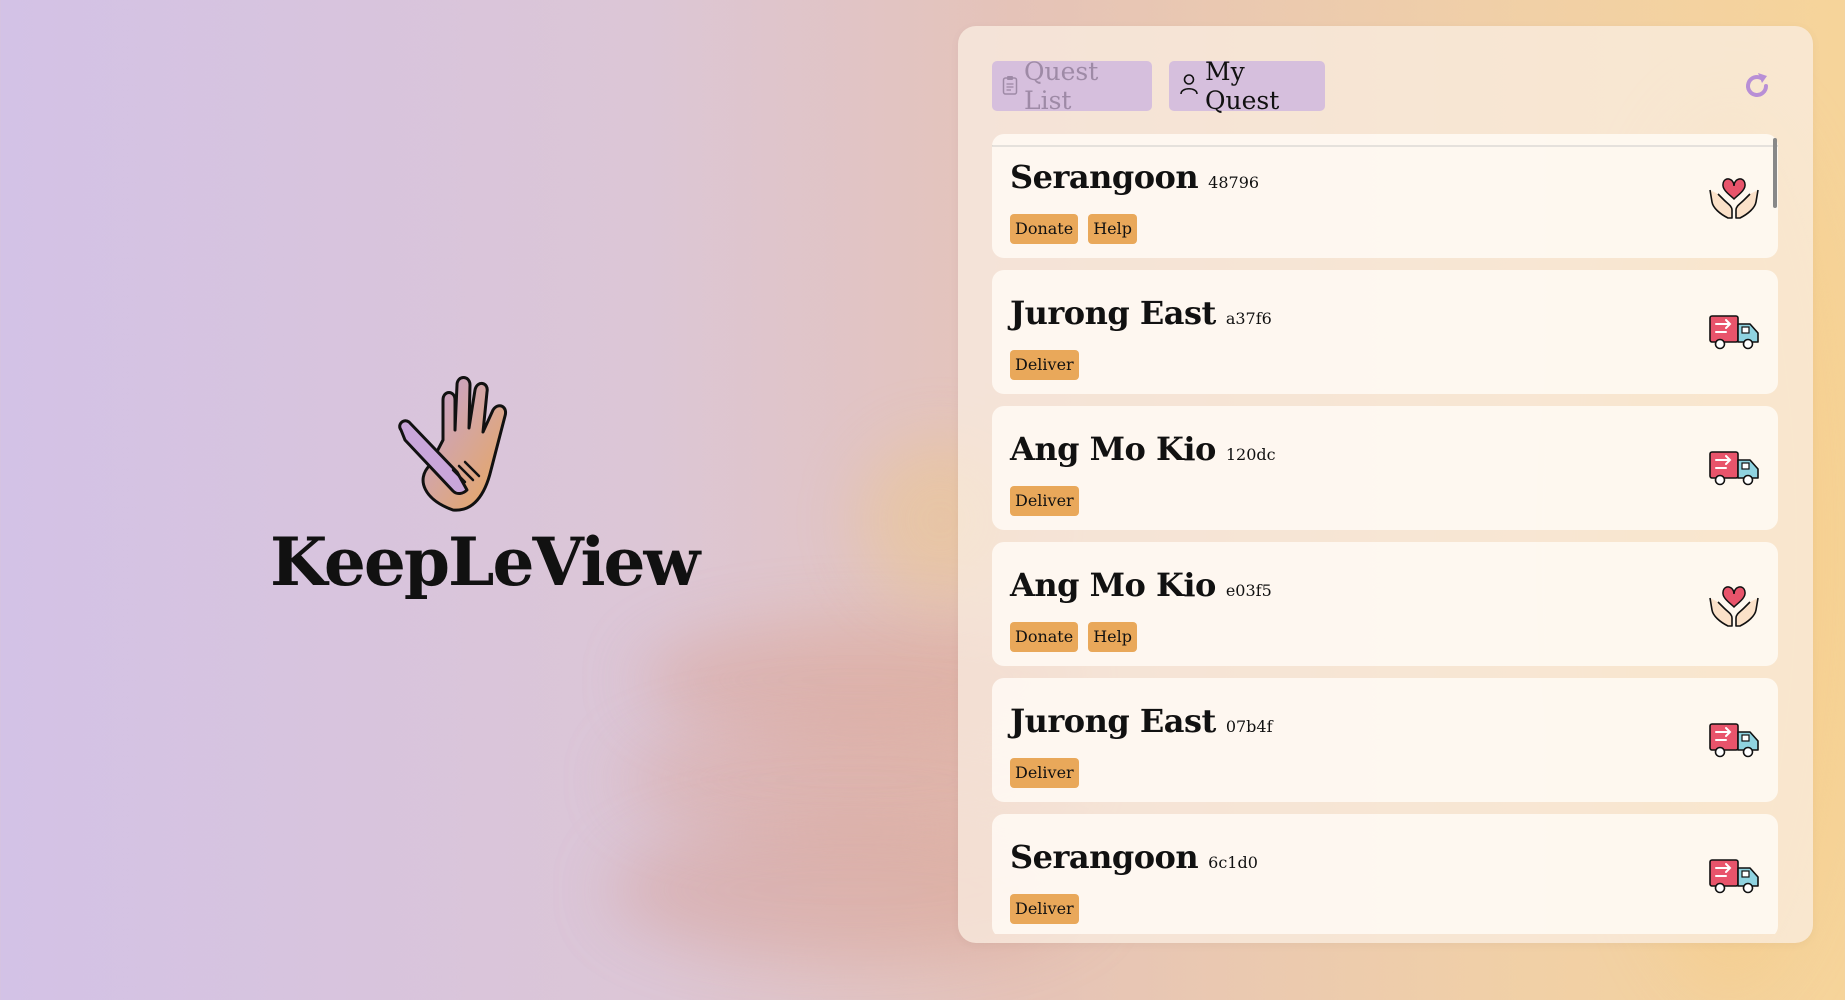 The image size is (1845, 1000). What do you see at coordinates (1242, 86) in the screenshot?
I see `tab-my-quest-label: My Quest` at bounding box center [1242, 86].